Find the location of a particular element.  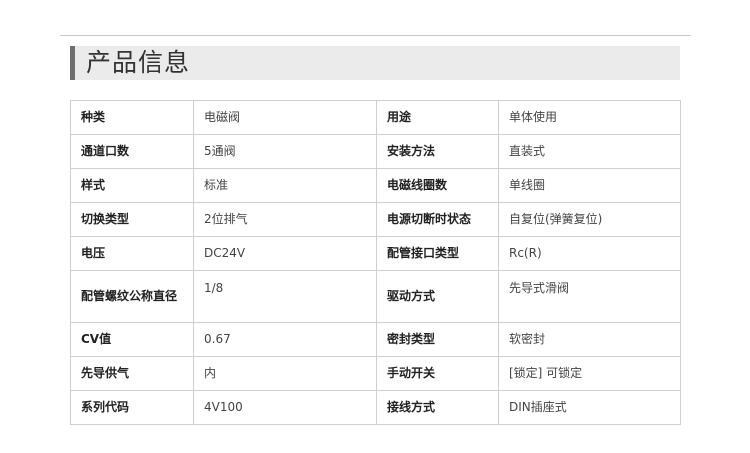

spec-value: DIN插座式 is located at coordinates (589, 407).